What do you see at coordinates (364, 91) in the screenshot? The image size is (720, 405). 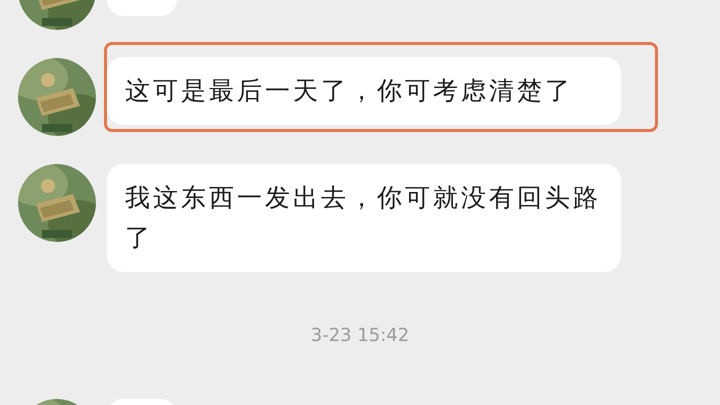 I see `message-bubble: 这可是最后一天了，你可考虑清楚了` at bounding box center [364, 91].